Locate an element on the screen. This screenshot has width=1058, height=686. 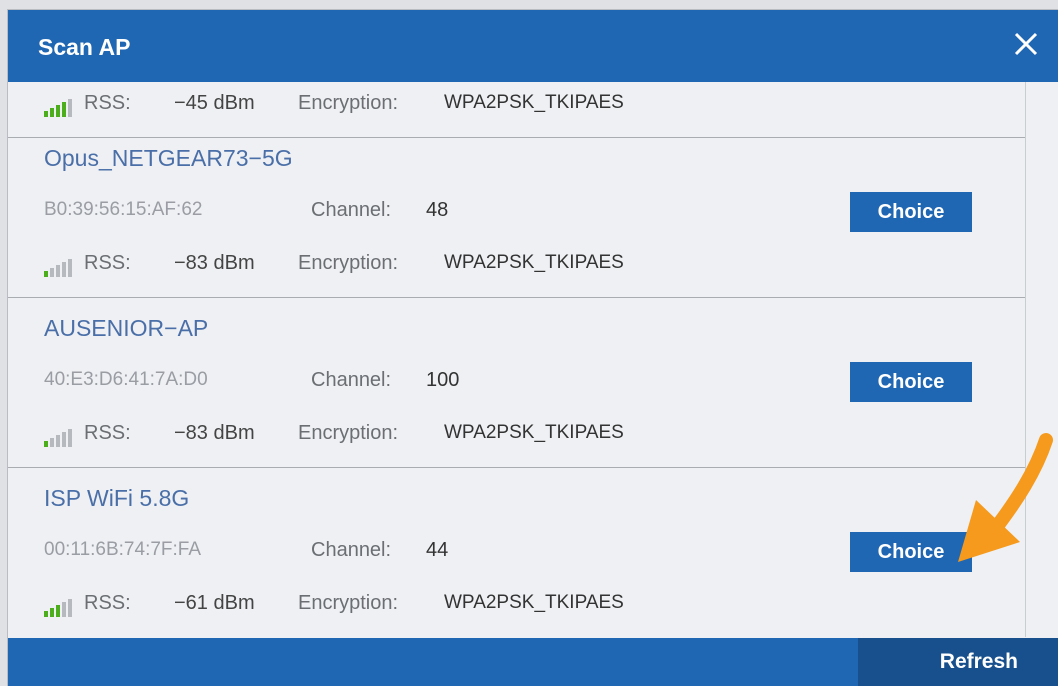
ssid: Opus_NETGEAR73−5G is located at coordinates (168, 158).